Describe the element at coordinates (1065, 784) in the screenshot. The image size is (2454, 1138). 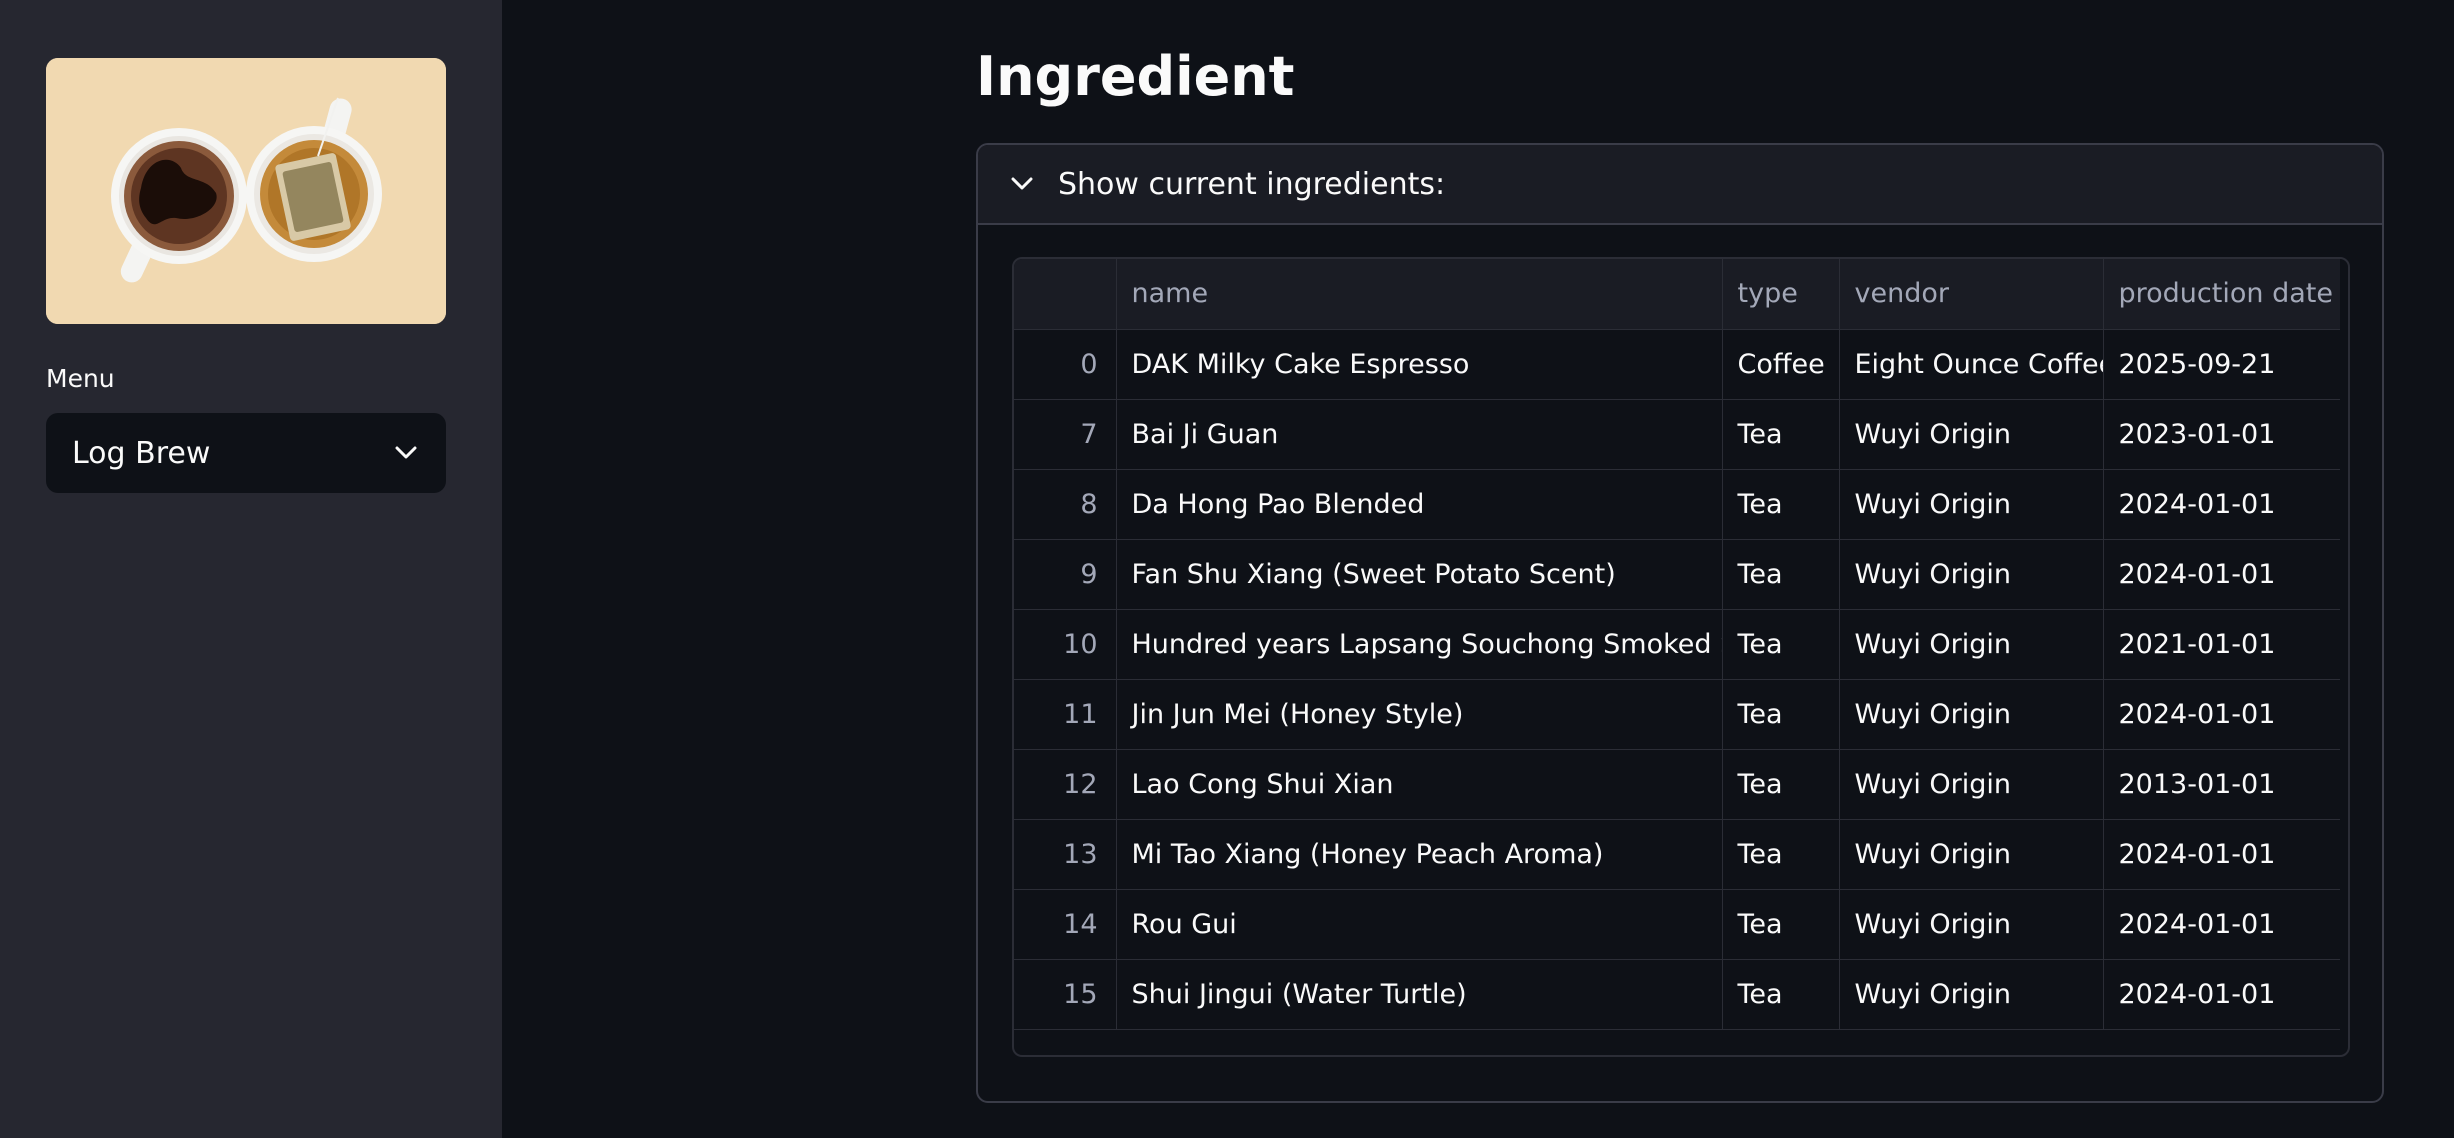
I see `row-index: 12` at that location.